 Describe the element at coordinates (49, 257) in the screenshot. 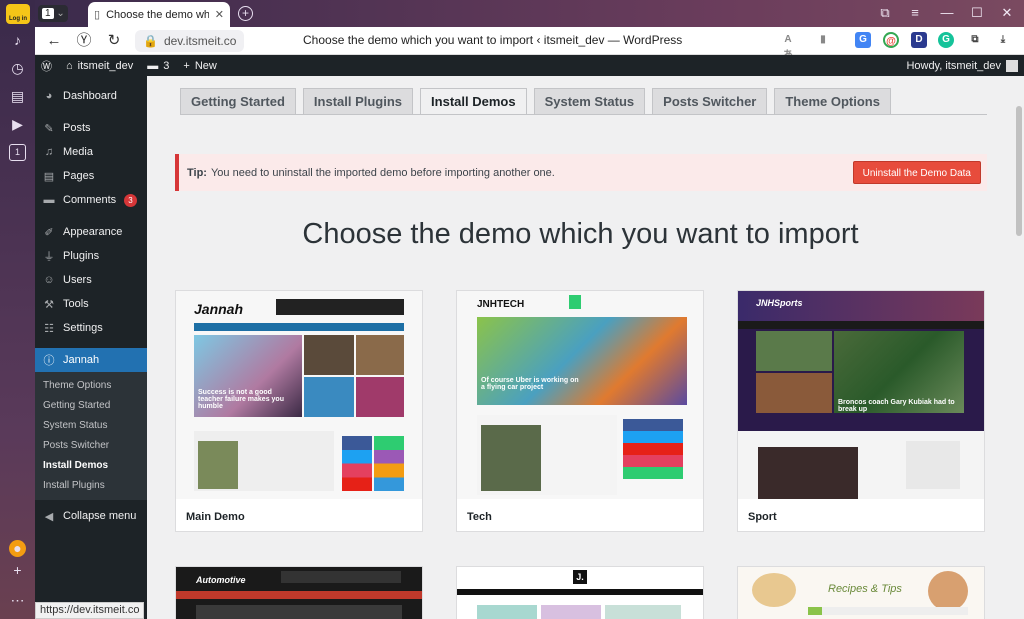

I see `plug-icon: ⏚` at that location.